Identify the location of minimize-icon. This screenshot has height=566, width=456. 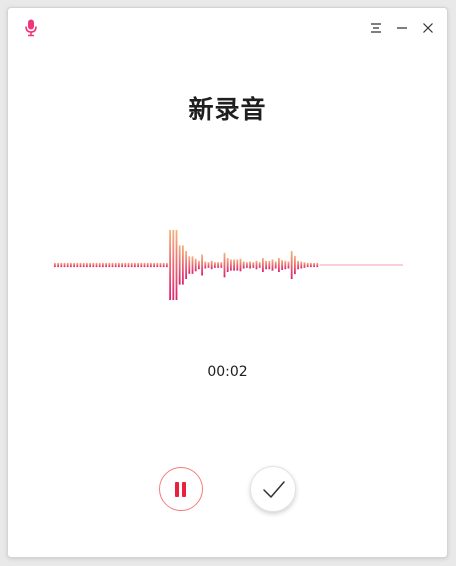
(402, 28).